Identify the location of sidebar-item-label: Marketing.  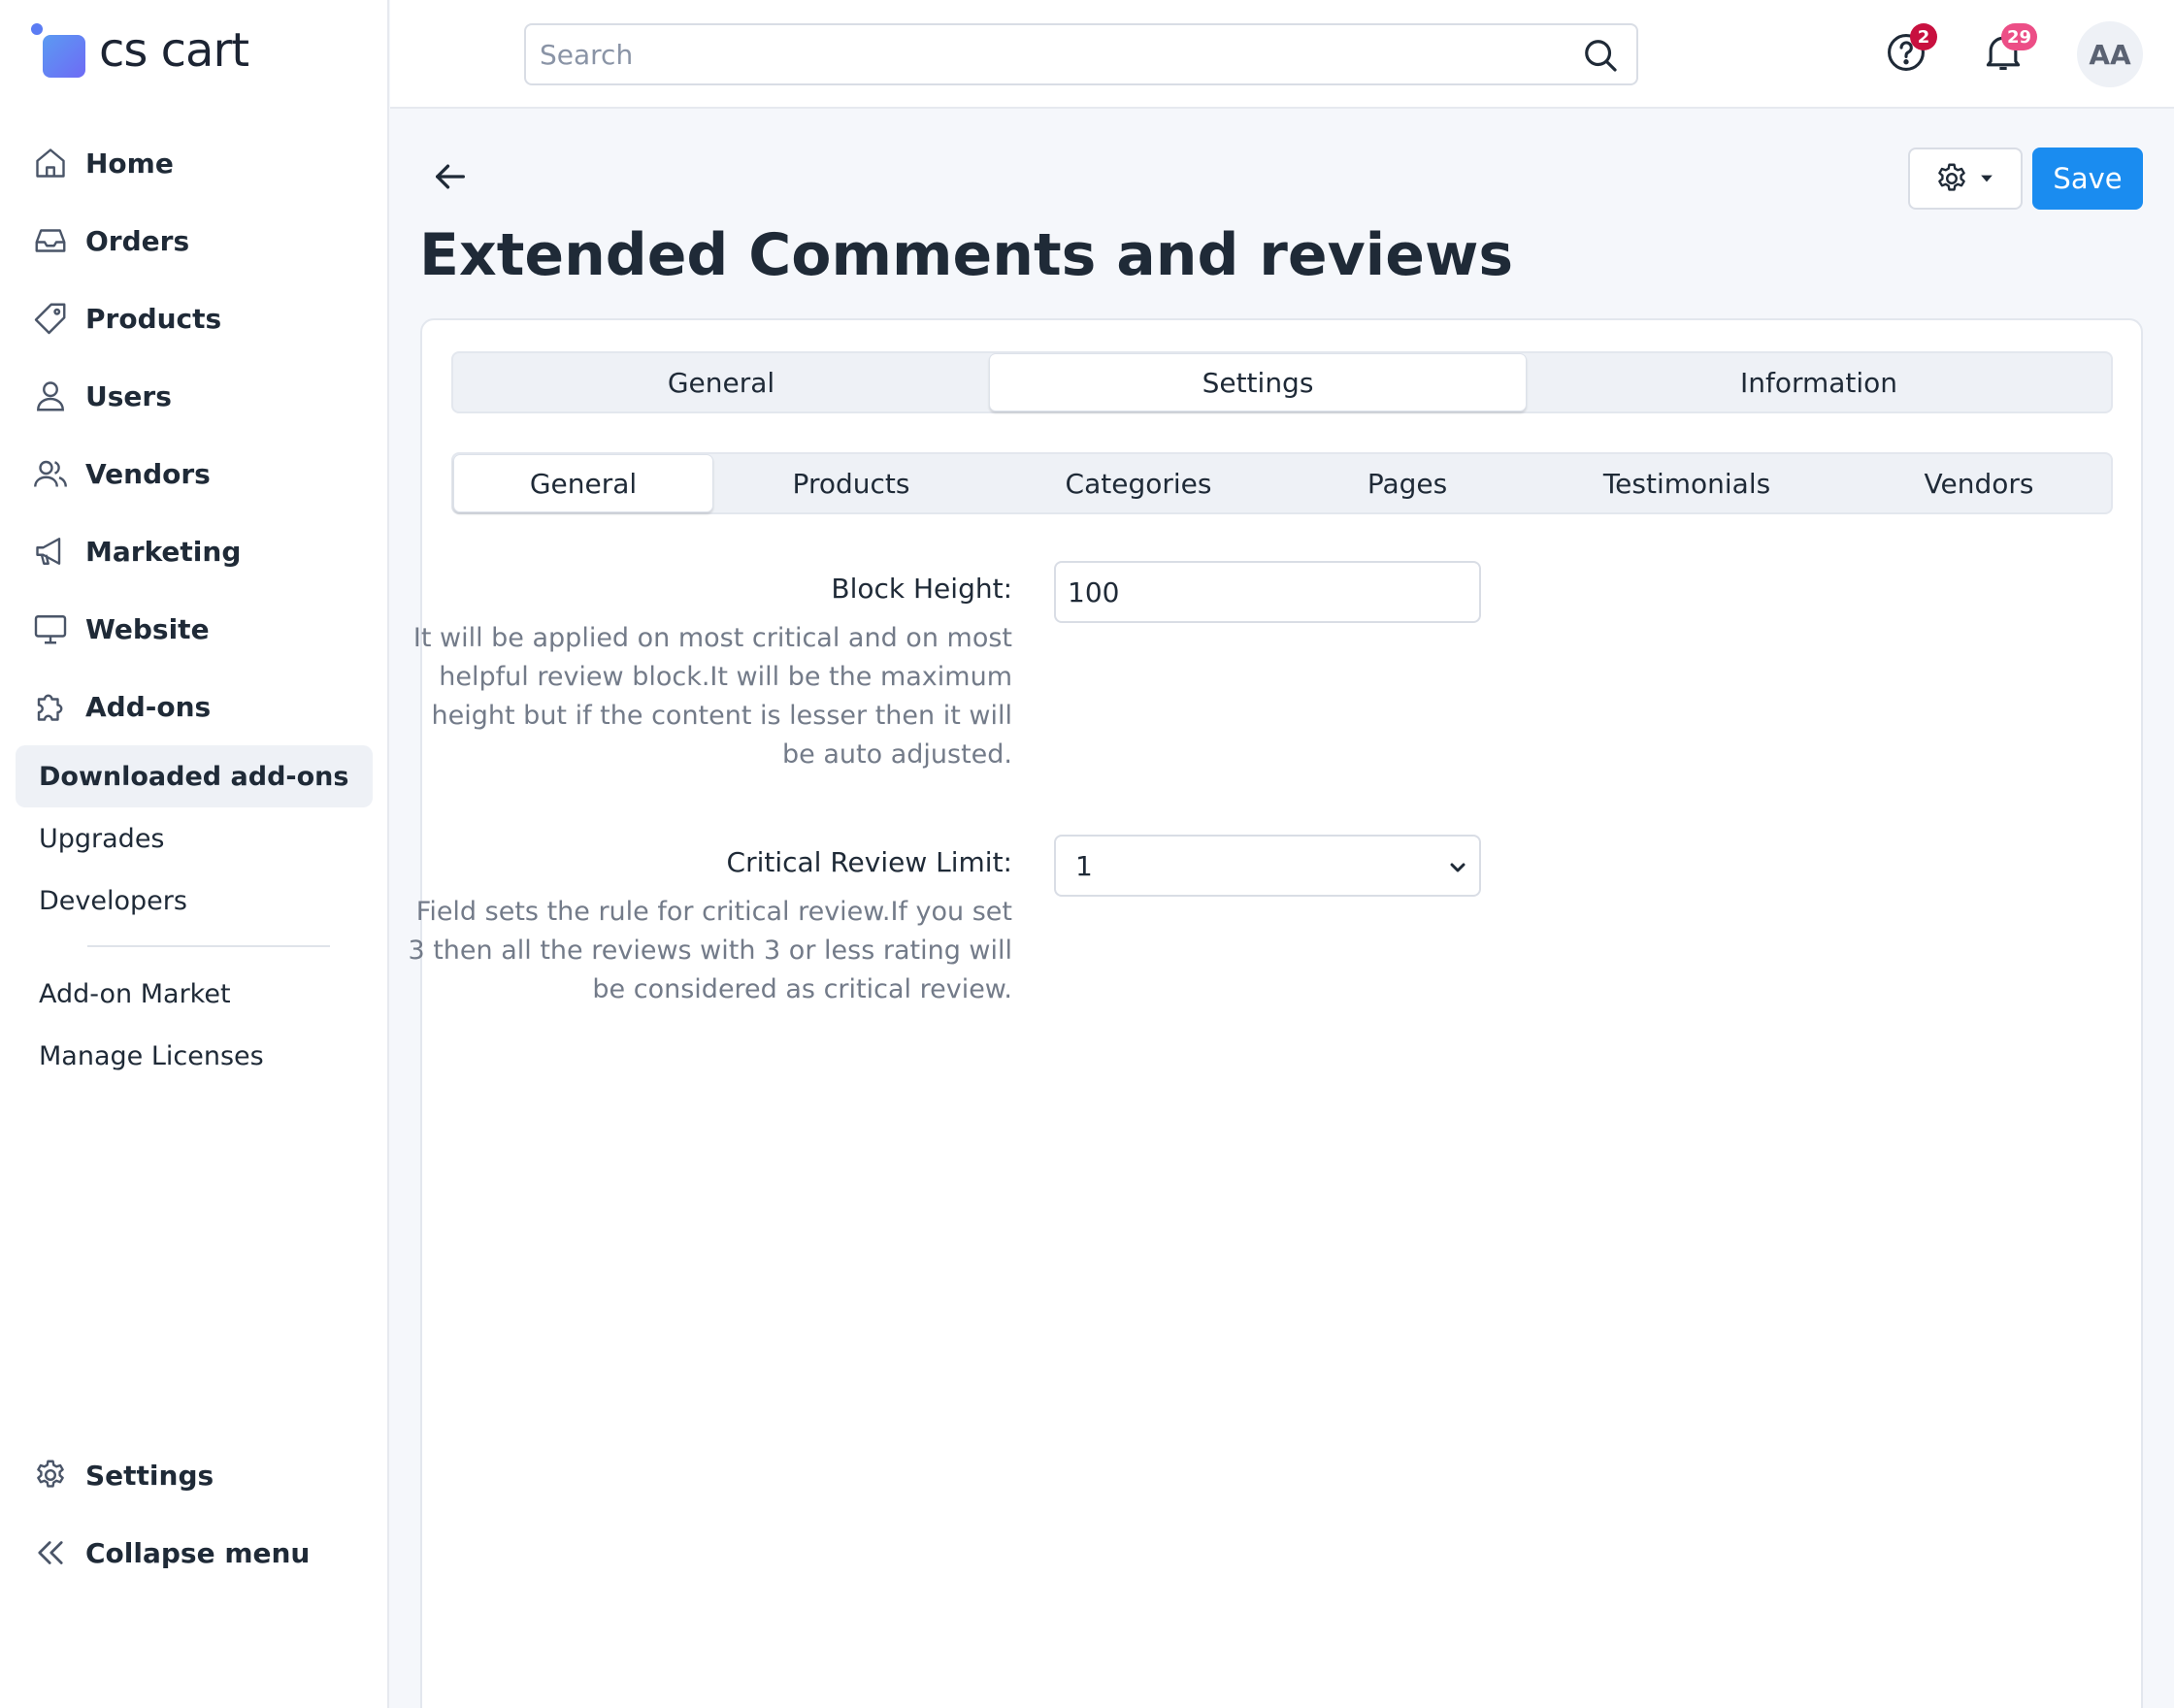
(164, 551).